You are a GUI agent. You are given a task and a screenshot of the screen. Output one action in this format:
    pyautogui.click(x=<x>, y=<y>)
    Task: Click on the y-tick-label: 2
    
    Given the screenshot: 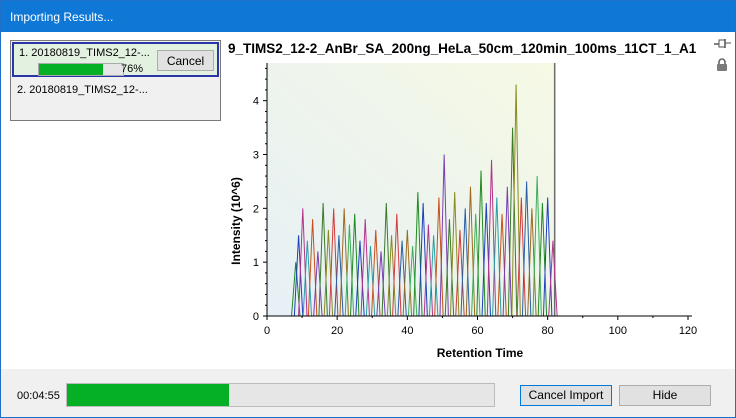 What is the action you would take?
    pyautogui.click(x=256, y=209)
    